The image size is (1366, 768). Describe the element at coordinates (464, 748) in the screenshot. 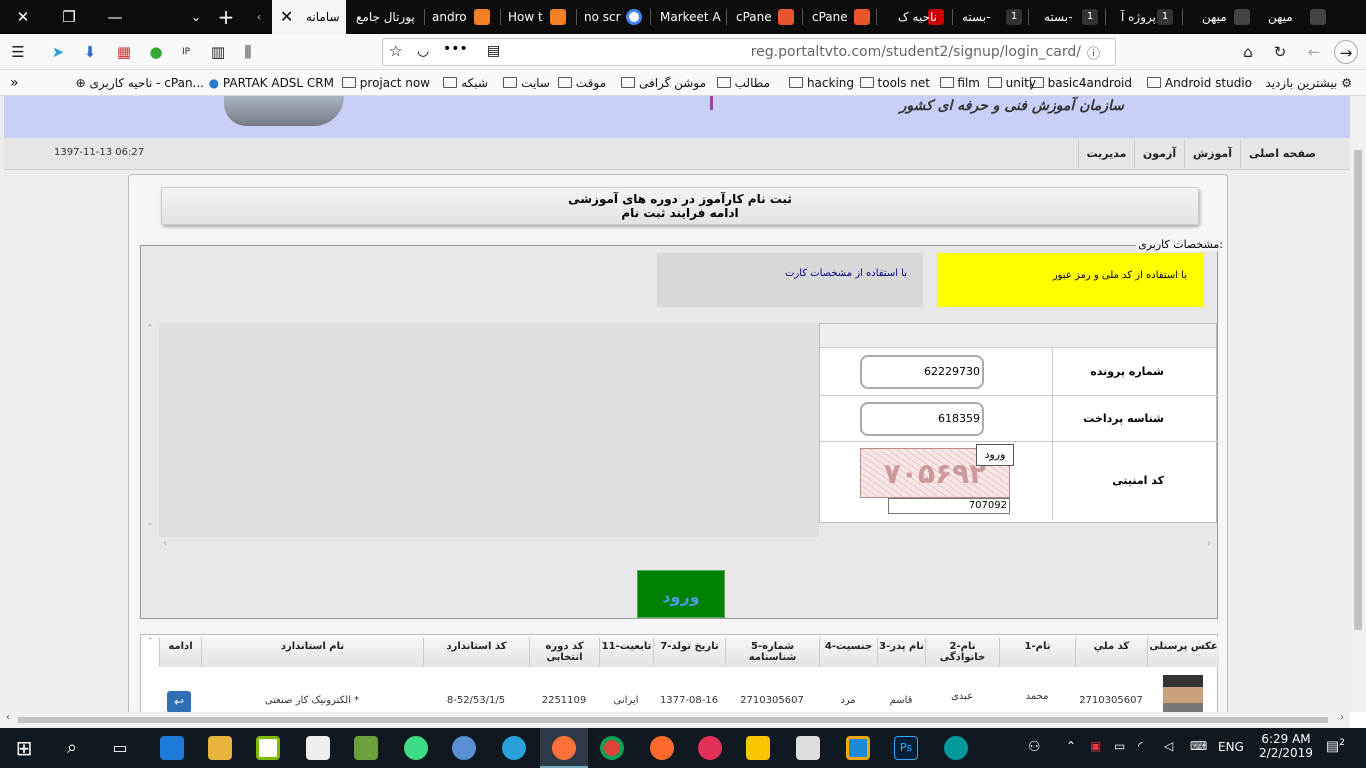

I see `app-globe-icon` at that location.